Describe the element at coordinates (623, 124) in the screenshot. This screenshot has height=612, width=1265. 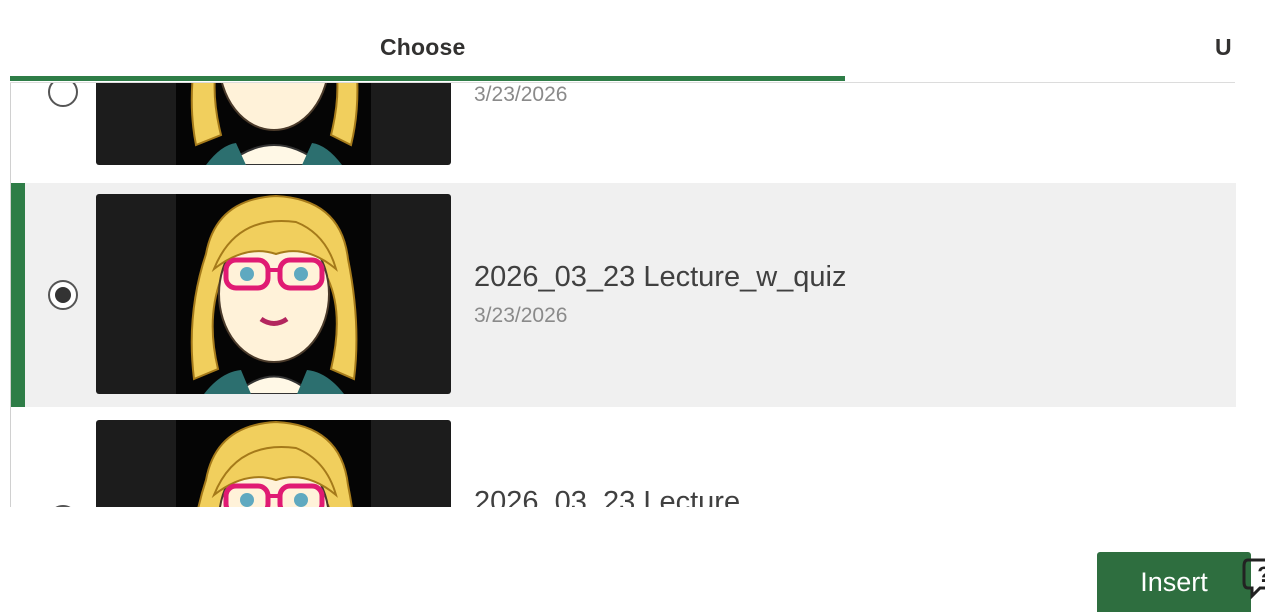
I see `list-item: 3/23/2026` at that location.